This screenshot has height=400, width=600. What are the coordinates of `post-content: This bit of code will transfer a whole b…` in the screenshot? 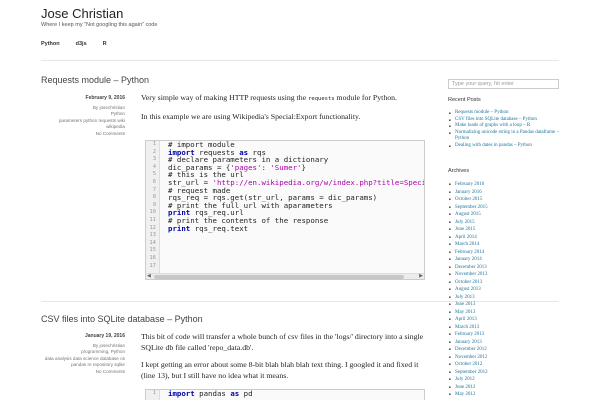 It's located at (283, 359).